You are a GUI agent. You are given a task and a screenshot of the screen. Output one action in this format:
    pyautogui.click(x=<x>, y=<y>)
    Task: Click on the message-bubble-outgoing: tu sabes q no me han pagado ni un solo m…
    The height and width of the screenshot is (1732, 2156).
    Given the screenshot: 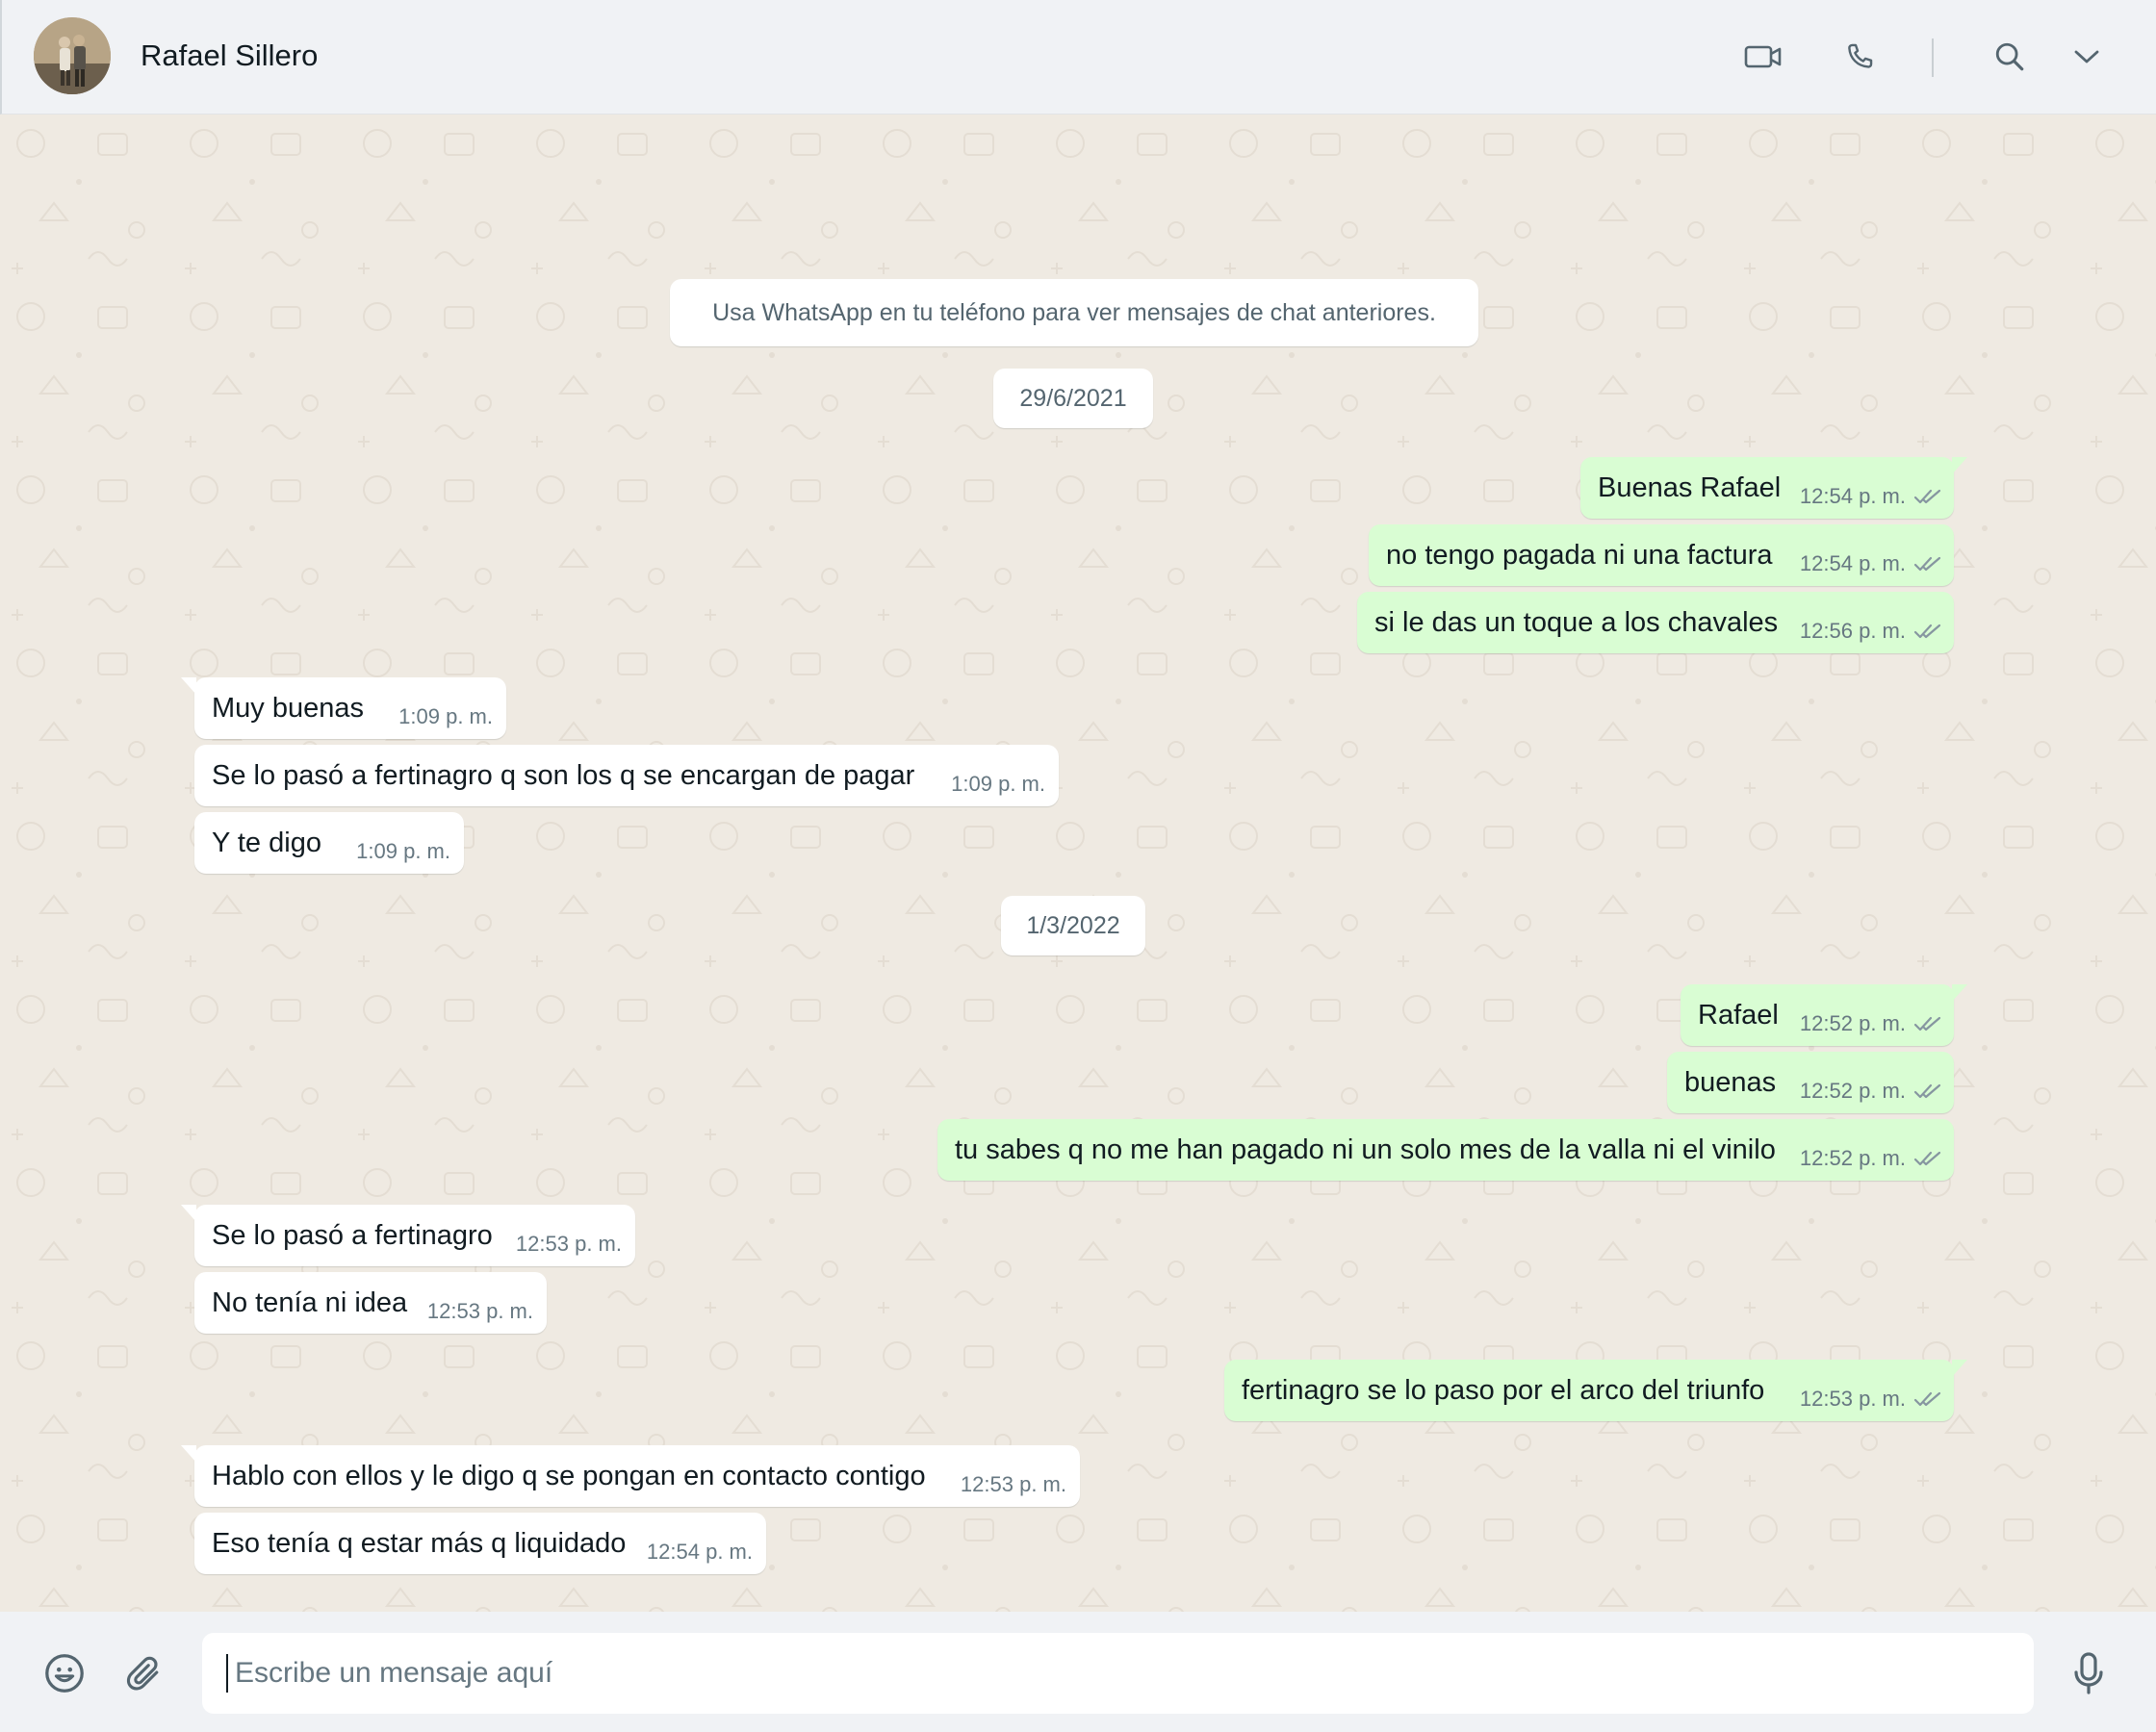 What is the action you would take?
    pyautogui.click(x=1445, y=1150)
    